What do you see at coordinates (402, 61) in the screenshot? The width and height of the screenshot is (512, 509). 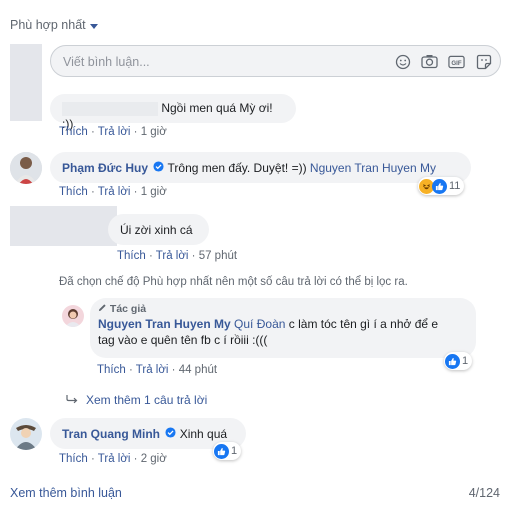 I see `emoji-icon` at bounding box center [402, 61].